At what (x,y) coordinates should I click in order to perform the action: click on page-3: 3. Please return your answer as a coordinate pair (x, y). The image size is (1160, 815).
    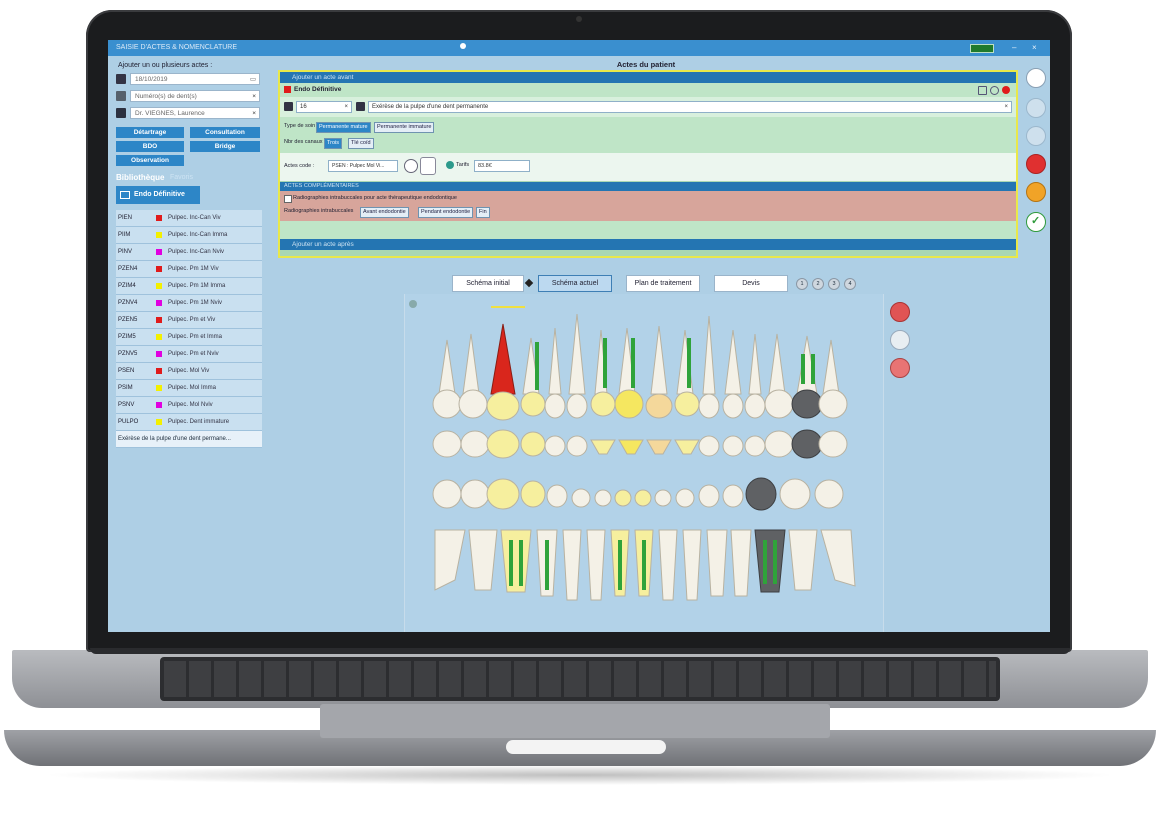
    Looking at the image, I should click on (834, 284).